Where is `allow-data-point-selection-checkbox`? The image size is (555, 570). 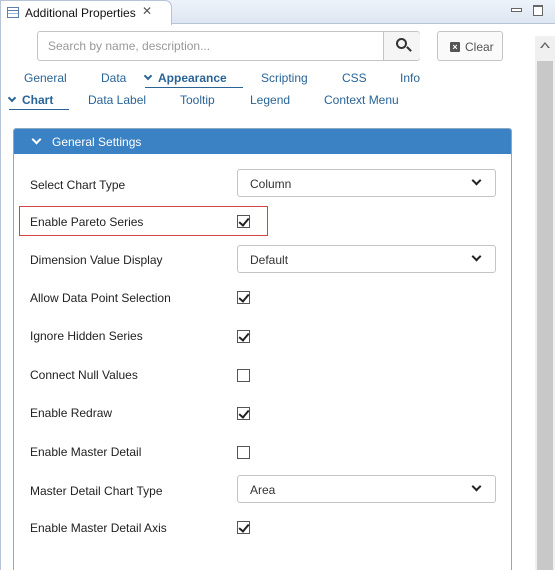
allow-data-point-selection-checkbox is located at coordinates (243, 297).